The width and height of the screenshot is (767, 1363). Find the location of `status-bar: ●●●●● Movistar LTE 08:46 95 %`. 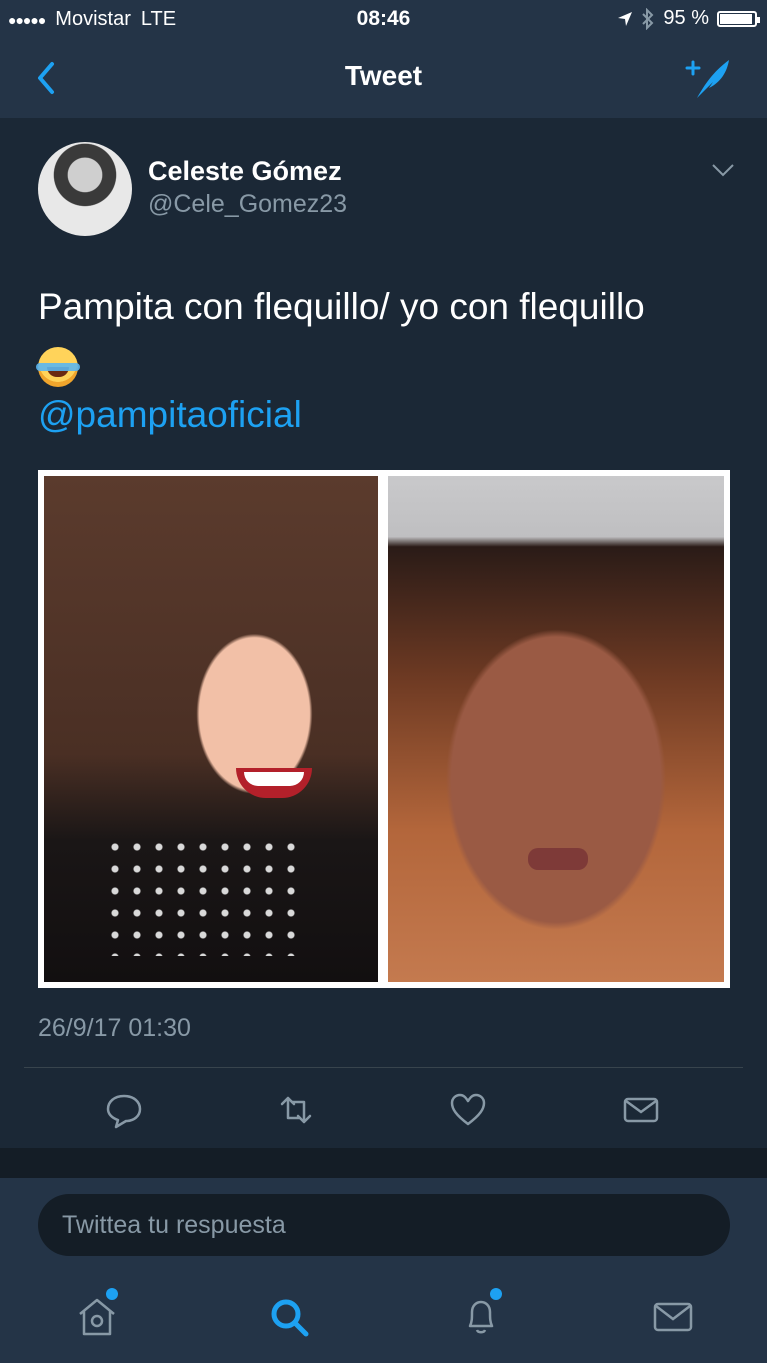

status-bar: ●●●●● Movistar LTE 08:46 95 % is located at coordinates (383, 20).